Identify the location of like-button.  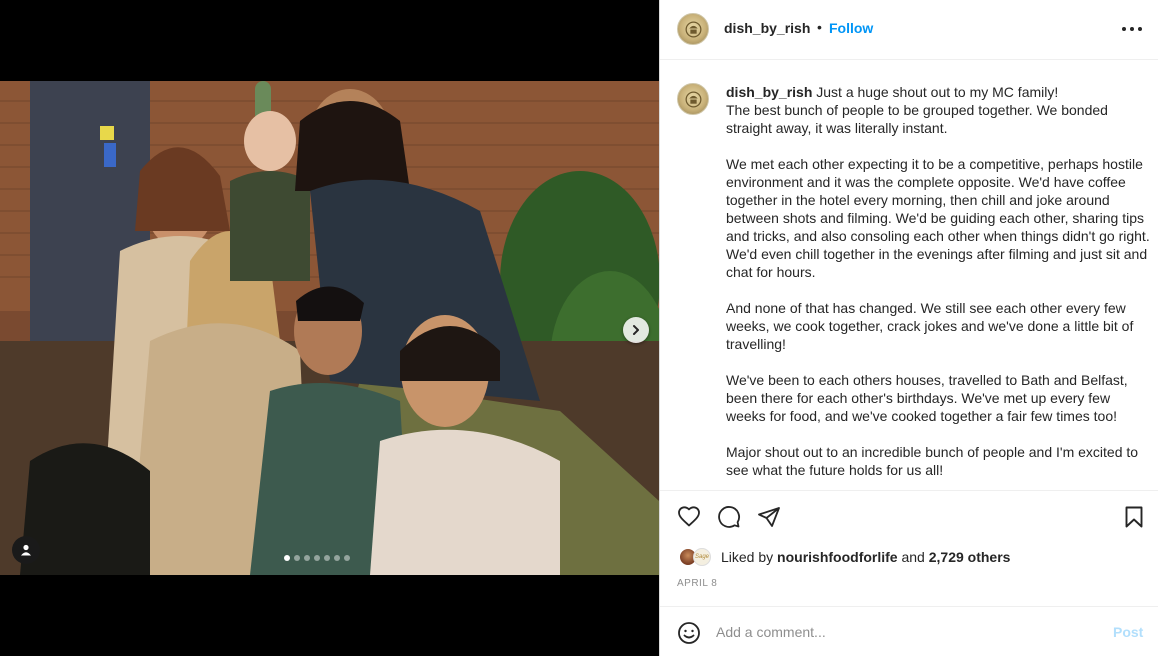
(690, 518).